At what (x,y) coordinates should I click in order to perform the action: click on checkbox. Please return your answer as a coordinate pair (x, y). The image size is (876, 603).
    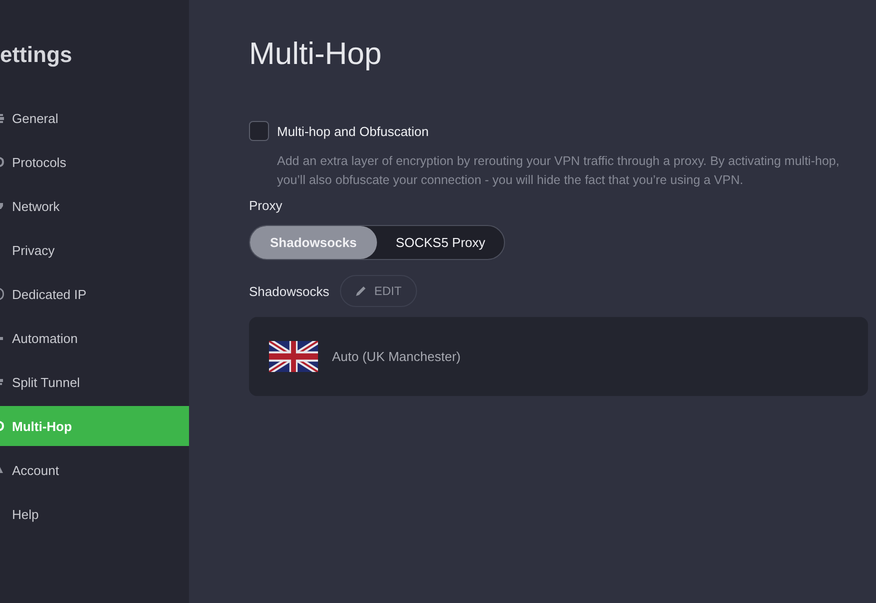
    Looking at the image, I should click on (259, 131).